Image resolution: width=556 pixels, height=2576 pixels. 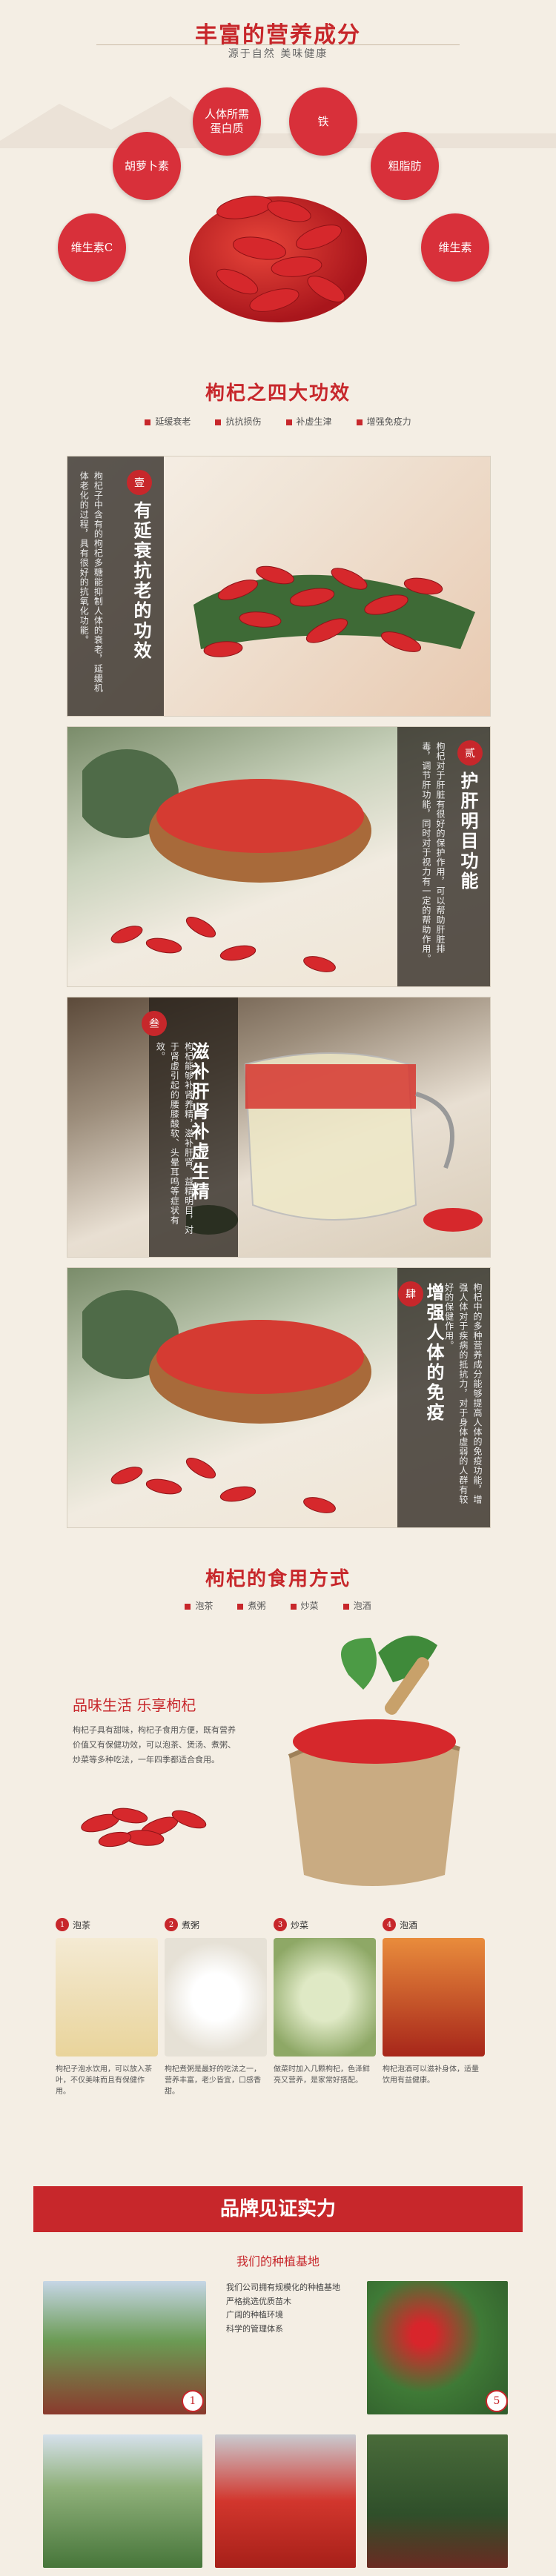 I want to click on nutrient-circle-5: 维生素C, so click(x=92, y=247).